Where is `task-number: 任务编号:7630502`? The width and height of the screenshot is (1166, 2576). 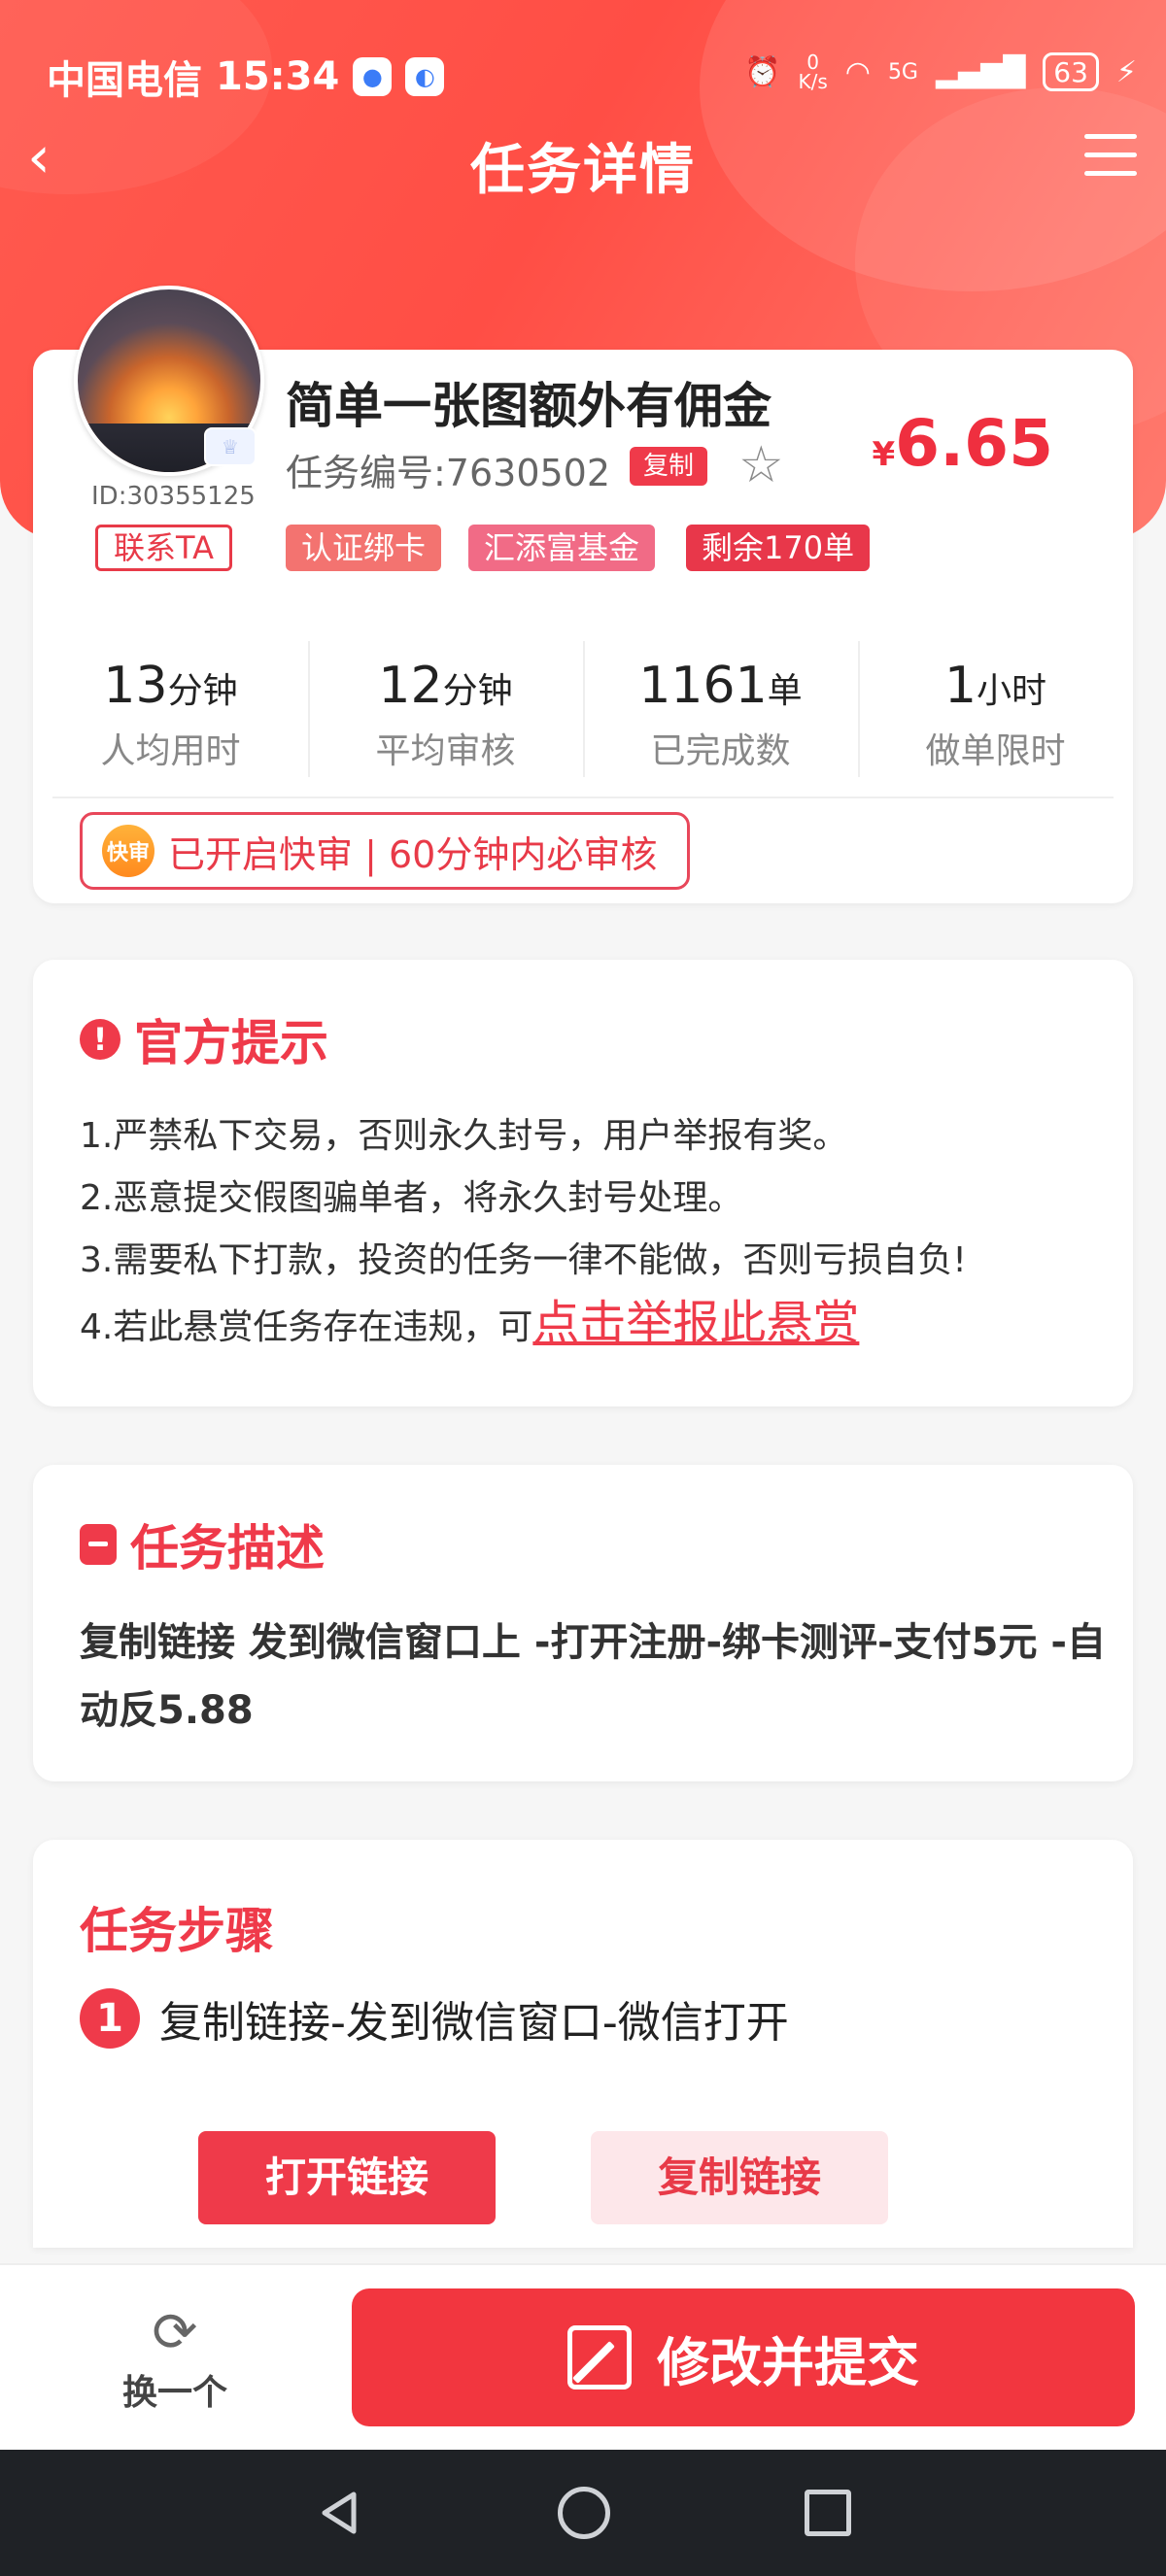 task-number: 任务编号:7630502 is located at coordinates (448, 473).